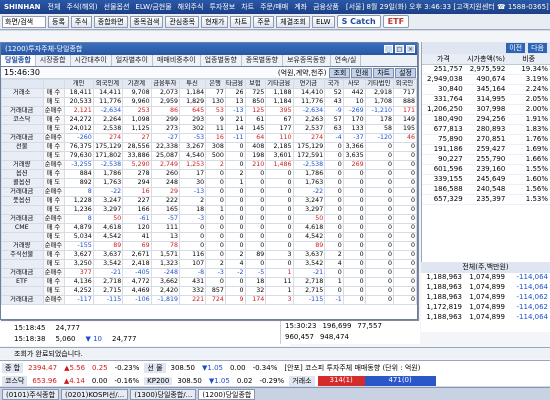 Image resolution: width=550 pixels, height=400 pixels. What do you see at coordinates (31, 394) in the screenshot?
I see `task-stock-overview: (0101)주식종합` at bounding box center [31, 394].